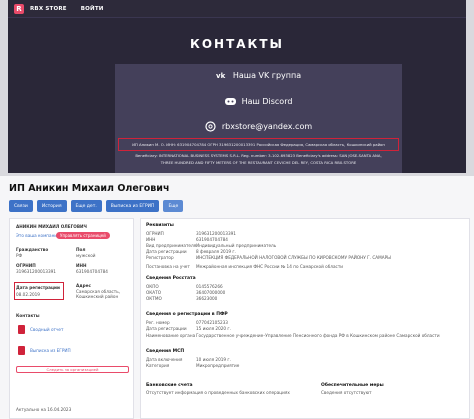 The height and width of the screenshot is (419, 474). I want to click on pfr-value-0: 077042105233, so click(212, 322).